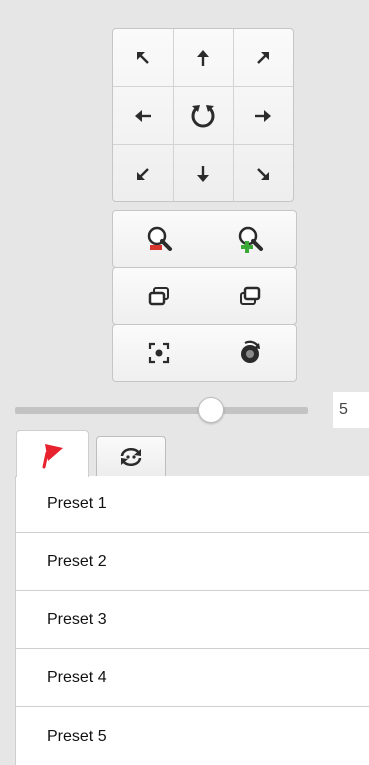 This screenshot has height=765, width=369. I want to click on patrol-tab, so click(131, 456).